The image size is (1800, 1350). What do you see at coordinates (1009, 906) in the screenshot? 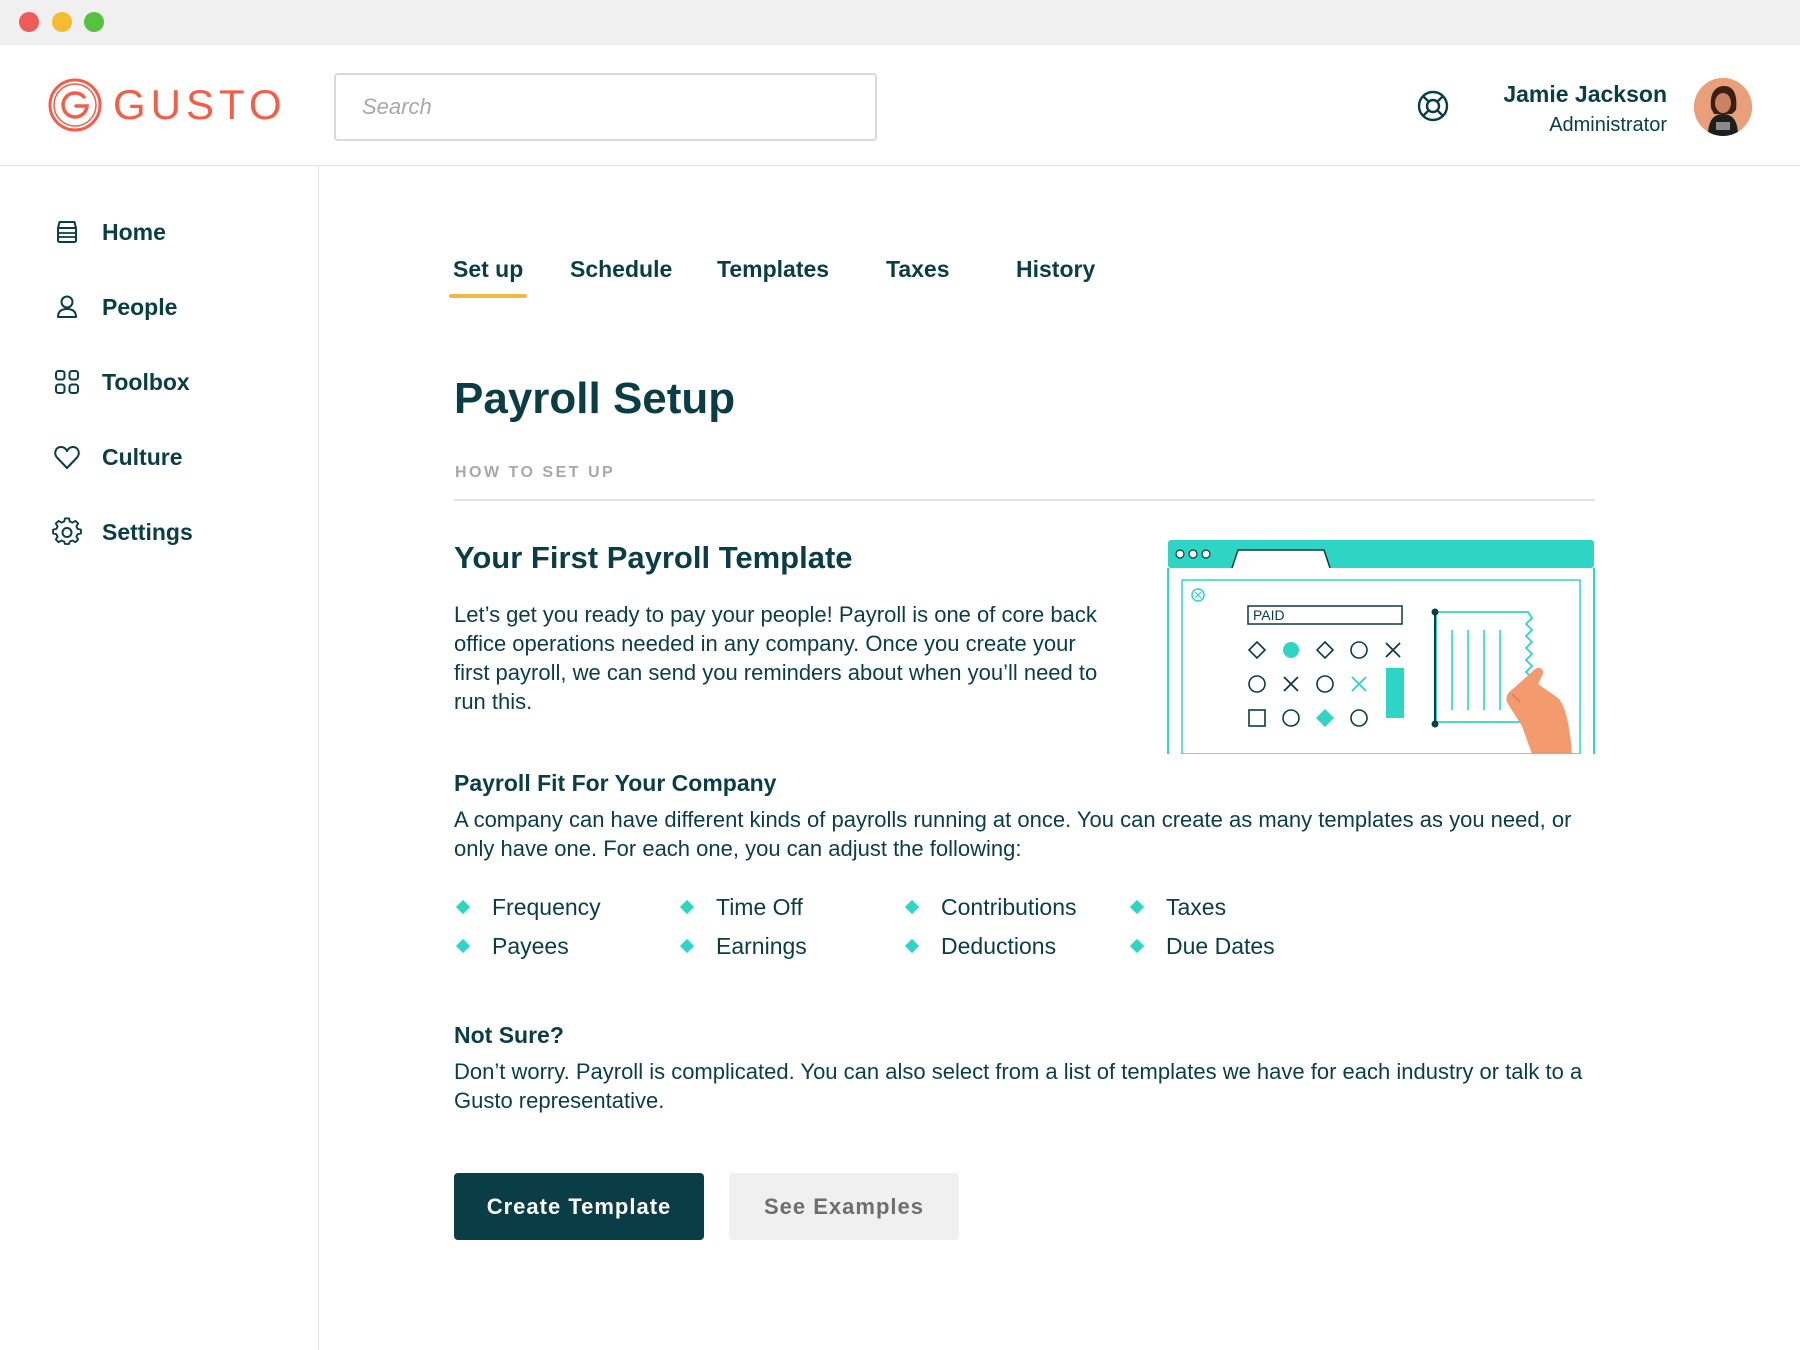
I see `feature-label: Contributions` at bounding box center [1009, 906].